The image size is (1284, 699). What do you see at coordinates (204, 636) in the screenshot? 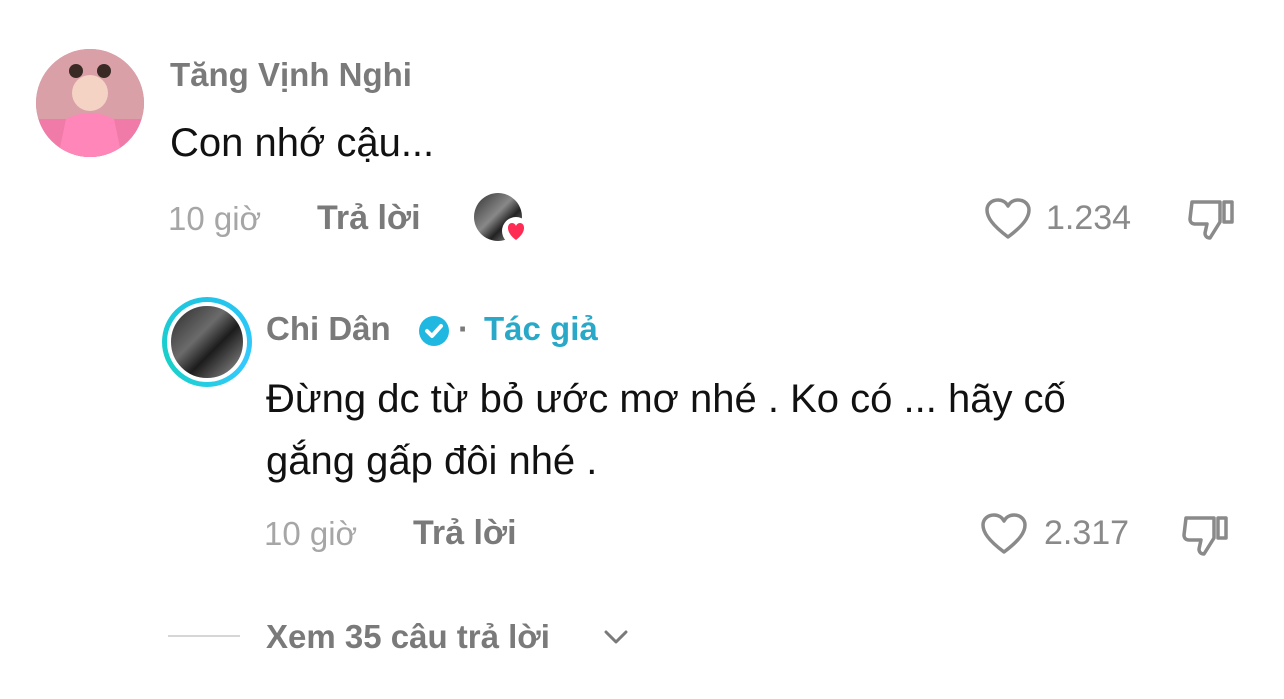
I see `view-replies-divider` at bounding box center [204, 636].